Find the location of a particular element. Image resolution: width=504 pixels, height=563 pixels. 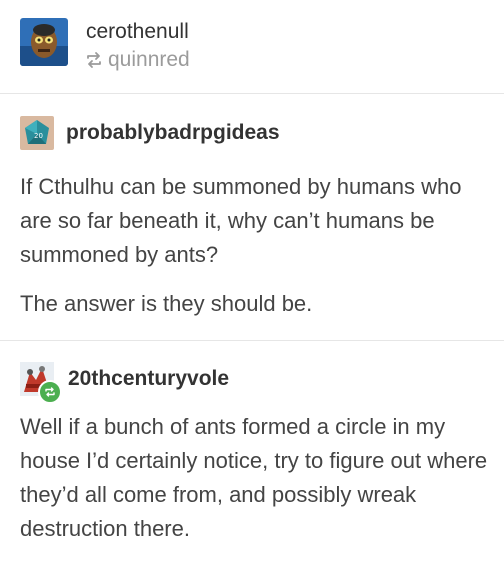

svg-text: 20 is located at coordinates (38, 136).